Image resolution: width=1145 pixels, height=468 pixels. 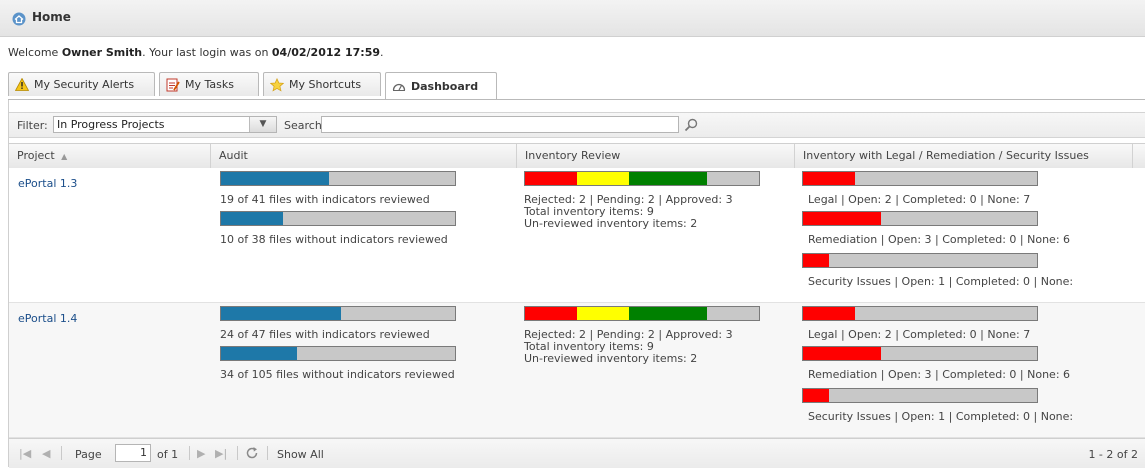 I want to click on tab-label: My Security Alerts, so click(x=84, y=84).